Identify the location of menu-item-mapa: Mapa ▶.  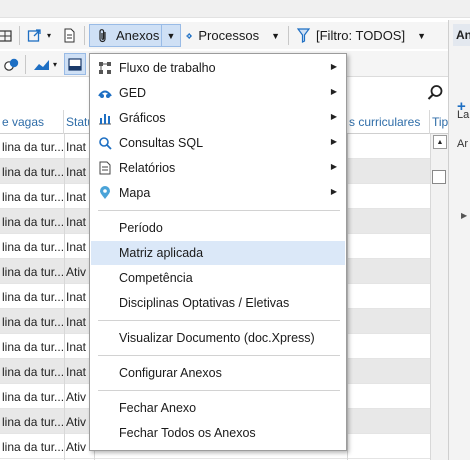
(218, 193).